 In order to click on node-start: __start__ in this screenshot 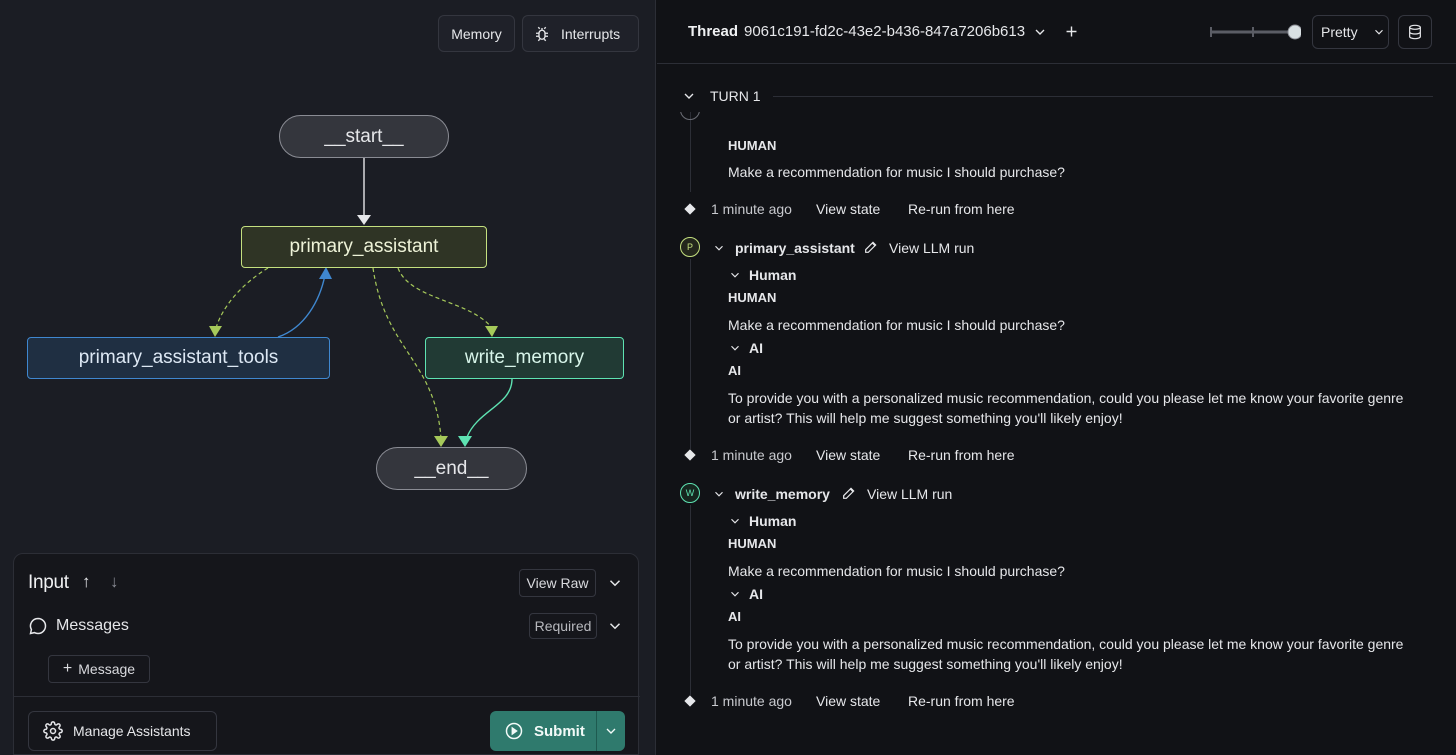, I will do `click(364, 136)`.